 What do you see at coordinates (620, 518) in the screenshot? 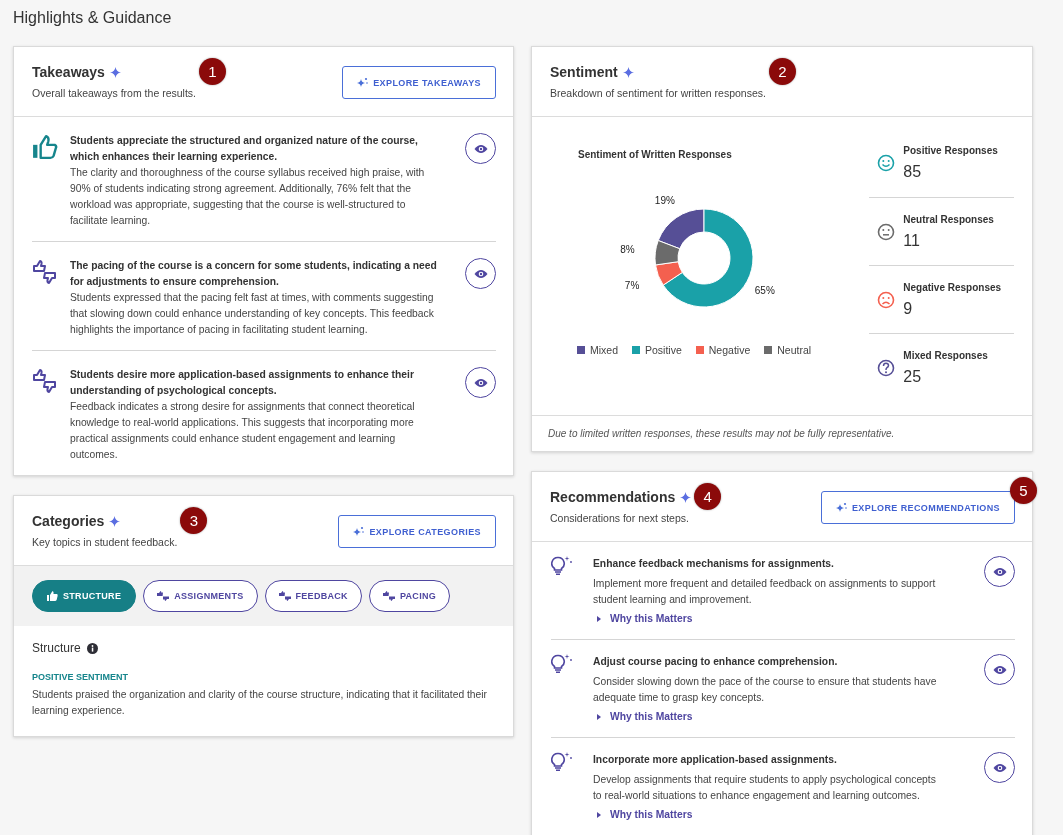
I see `card-subtitle: Considerations for next steps.` at bounding box center [620, 518].